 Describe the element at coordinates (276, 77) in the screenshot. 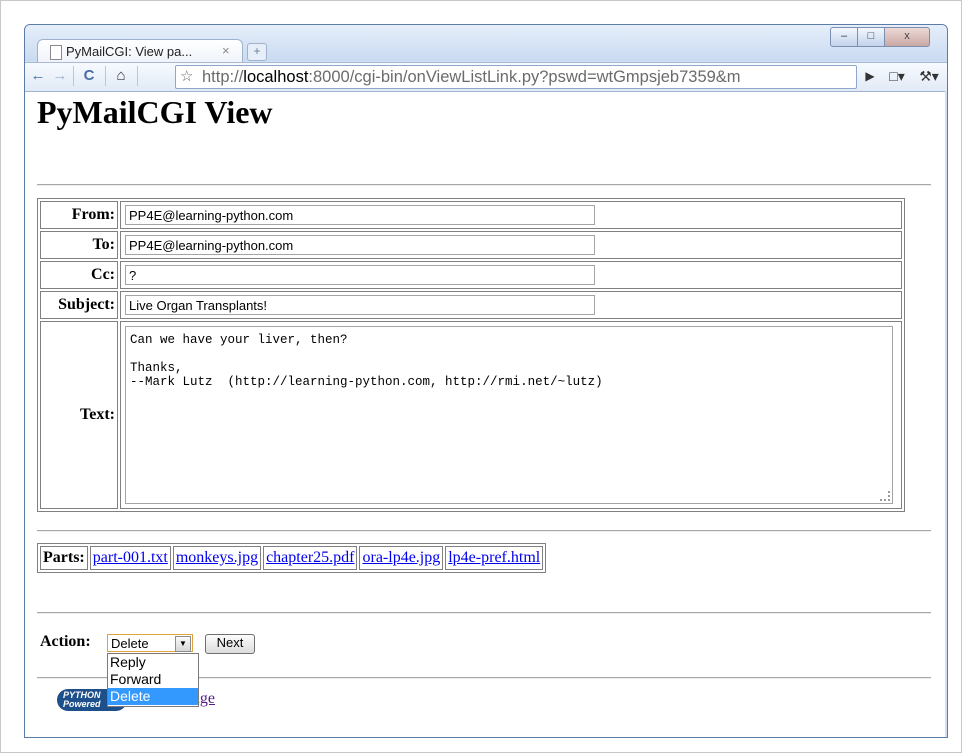

I see `url-host: localhost` at that location.